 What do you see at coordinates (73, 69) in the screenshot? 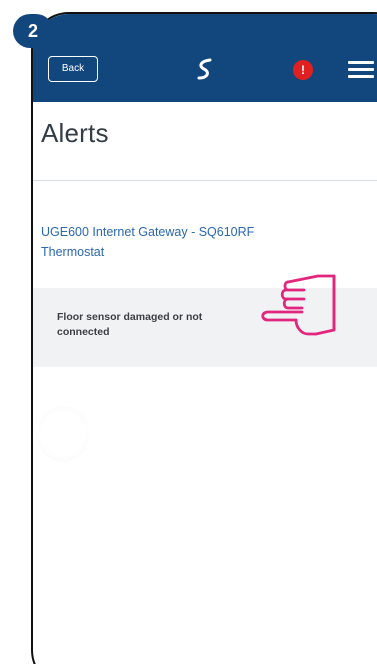
I see `back-button: Back` at bounding box center [73, 69].